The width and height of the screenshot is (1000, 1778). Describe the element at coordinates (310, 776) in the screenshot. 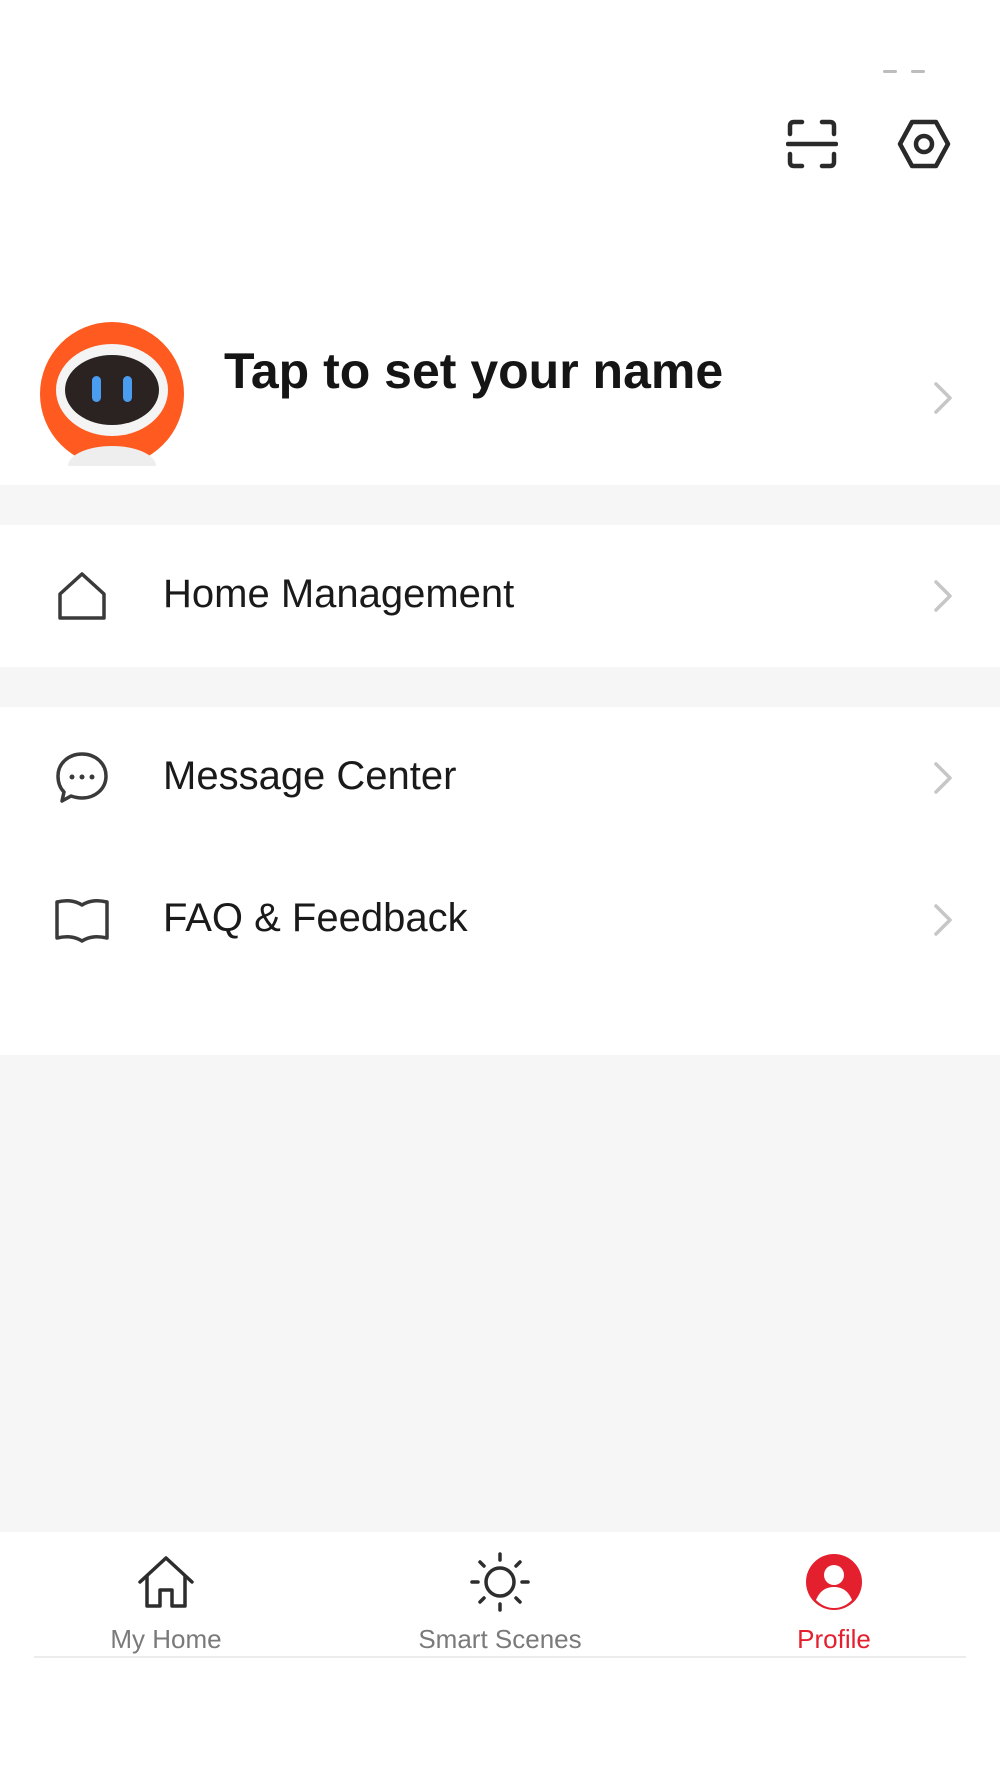

I see `menu-item-label: Message Center` at that location.